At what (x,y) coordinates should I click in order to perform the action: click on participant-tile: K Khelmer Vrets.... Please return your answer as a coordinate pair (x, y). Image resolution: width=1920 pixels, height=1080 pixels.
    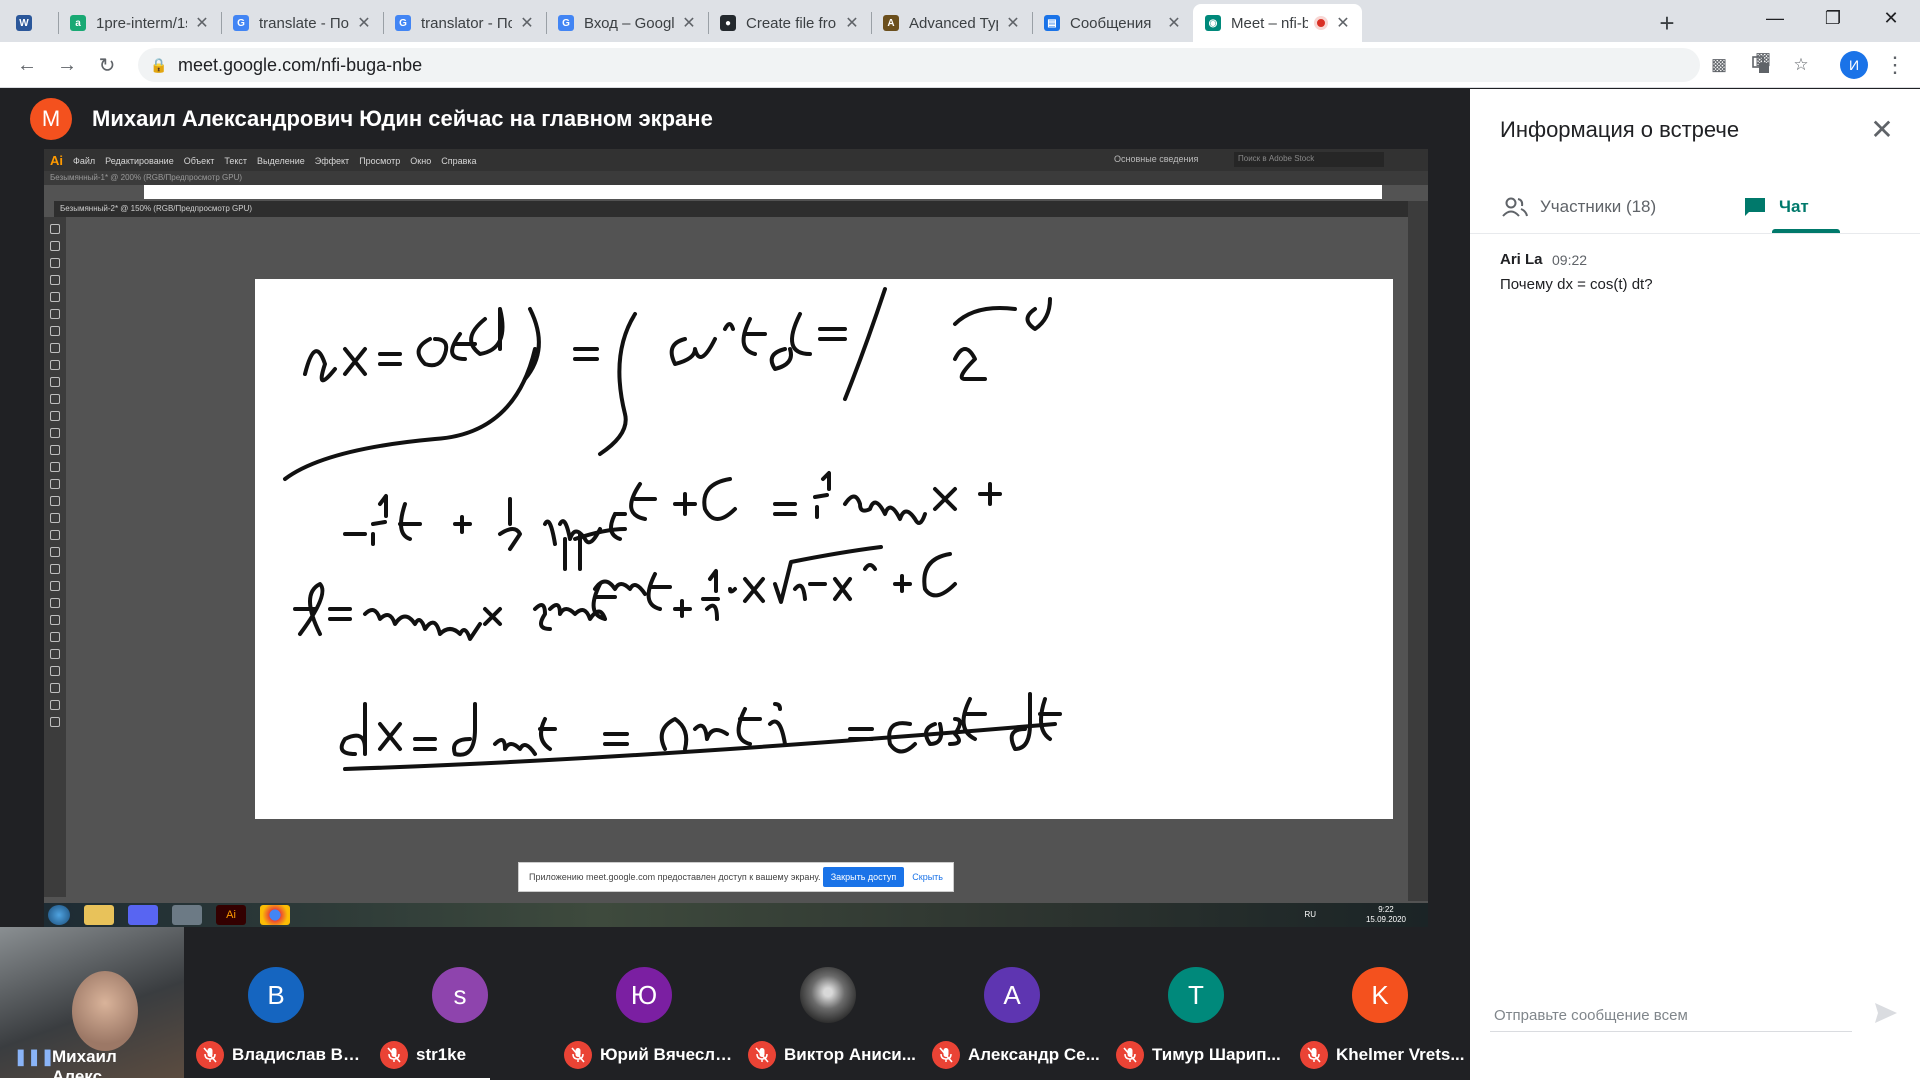
    Looking at the image, I should click on (1380, 1003).